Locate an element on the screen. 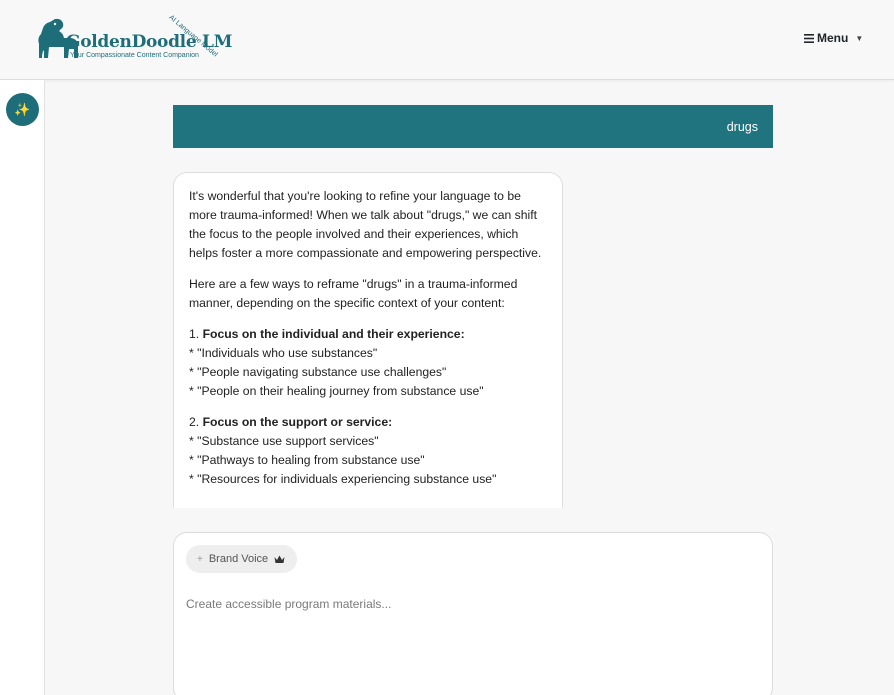 The image size is (894, 695). brand-voice-chip: + Brand Voice is located at coordinates (241, 559).